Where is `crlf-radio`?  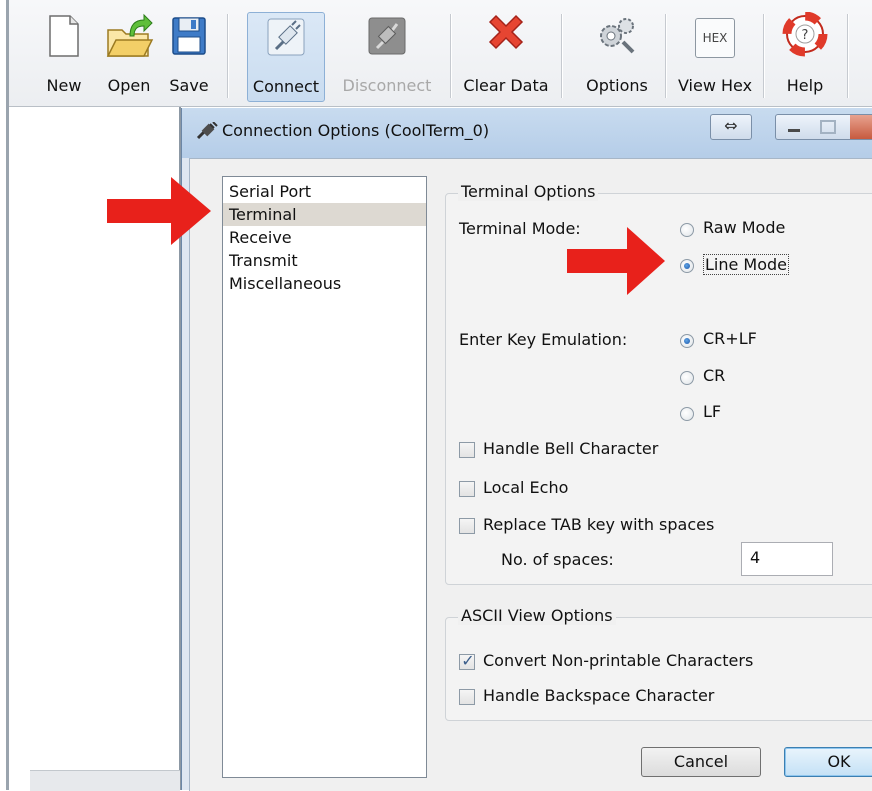 crlf-radio is located at coordinates (687, 341).